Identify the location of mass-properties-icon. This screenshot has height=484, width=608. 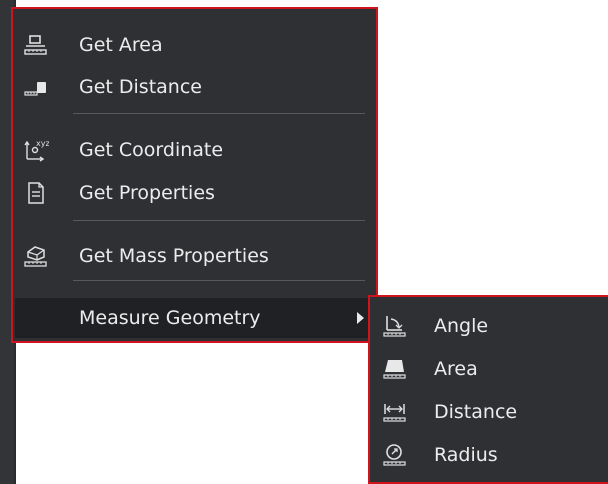
(36, 256).